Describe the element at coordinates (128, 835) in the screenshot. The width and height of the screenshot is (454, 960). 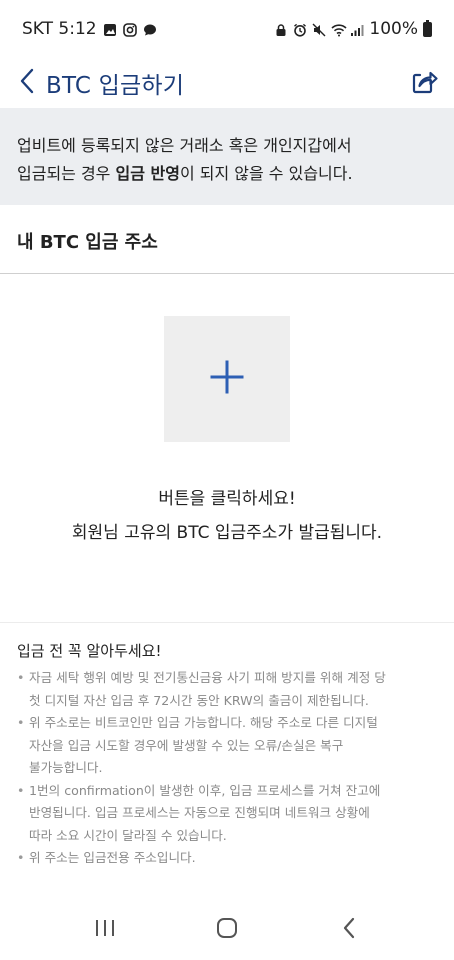
I see `info-line: 따라 소요 시간이 달라질 수 있습니다.` at that location.